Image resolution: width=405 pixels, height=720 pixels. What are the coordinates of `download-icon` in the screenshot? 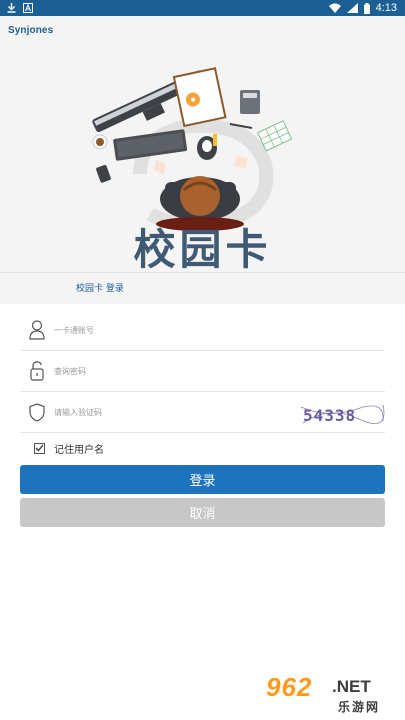 It's located at (11, 8).